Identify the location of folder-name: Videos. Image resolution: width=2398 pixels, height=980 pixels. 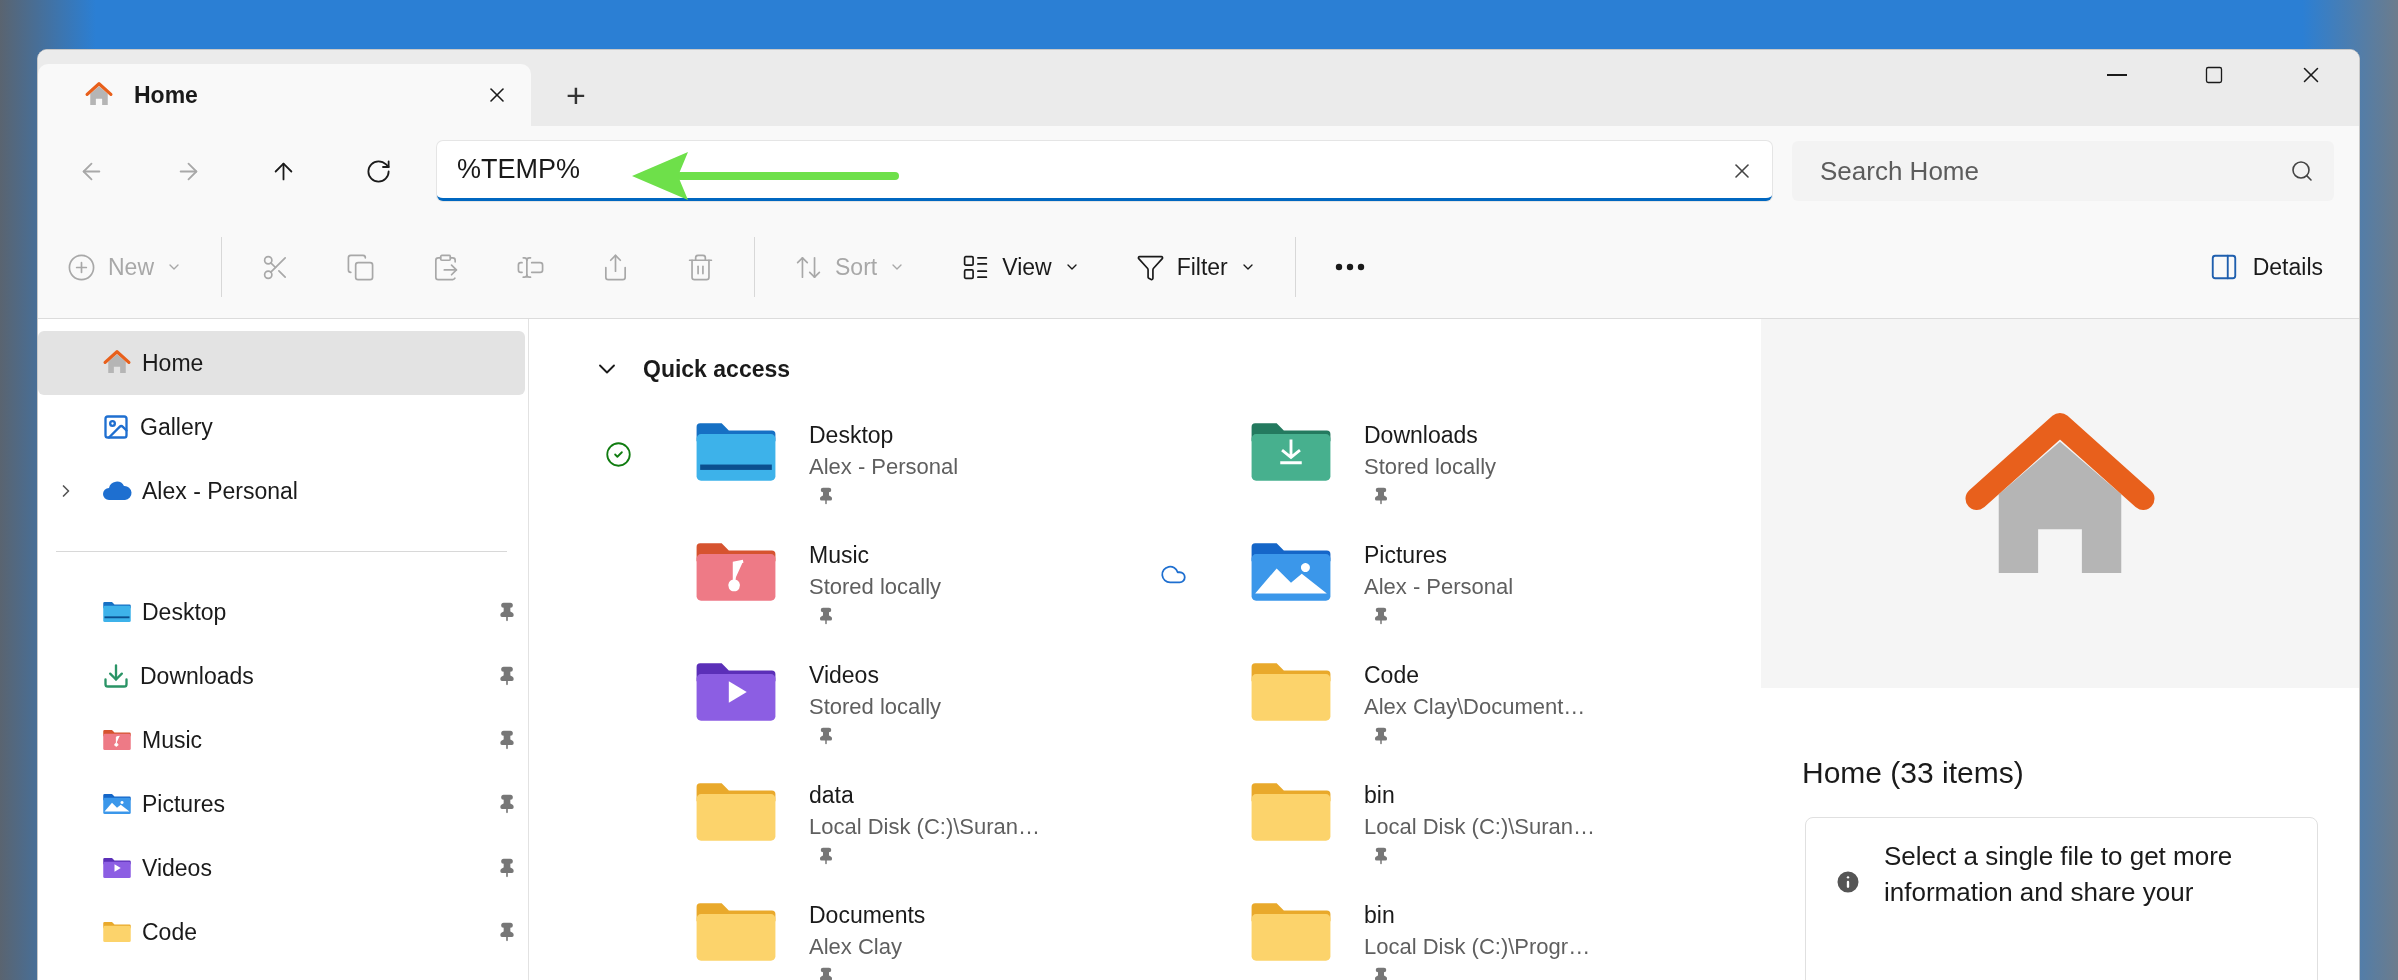
(844, 675).